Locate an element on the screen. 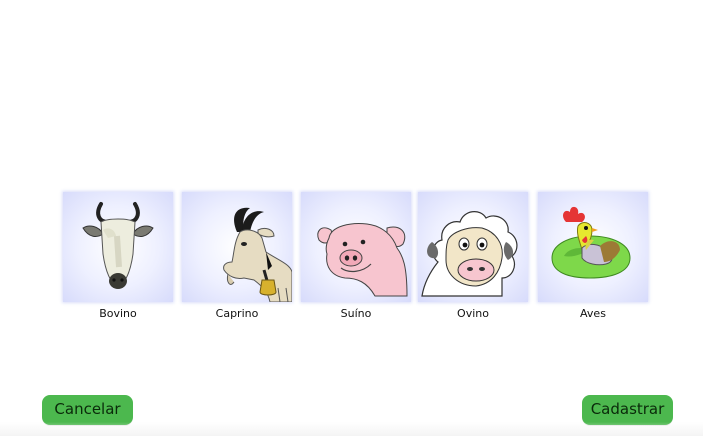  animal-card-aves: Aves is located at coordinates (593, 256).